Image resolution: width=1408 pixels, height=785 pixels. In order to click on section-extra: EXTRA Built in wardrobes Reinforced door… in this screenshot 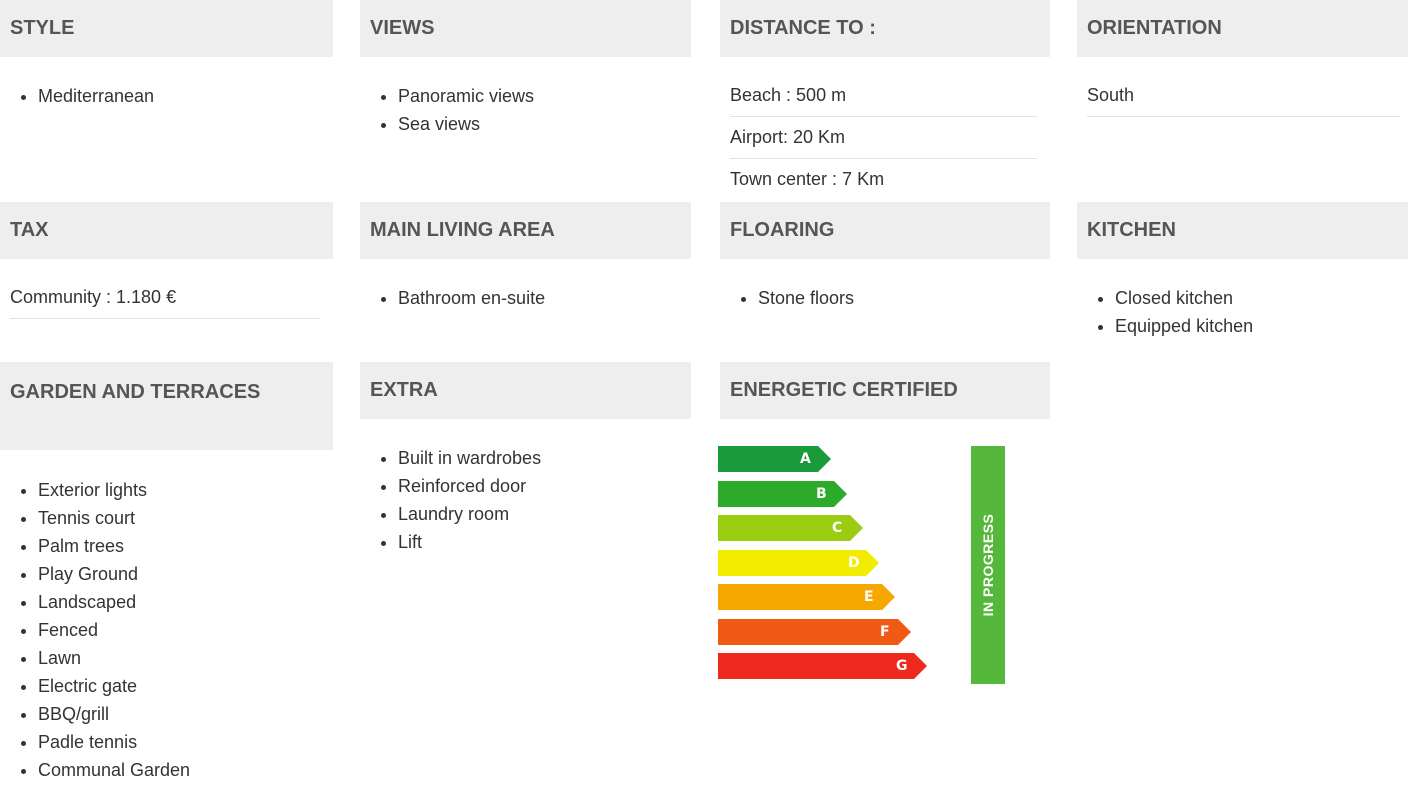, I will do `click(525, 459)`.